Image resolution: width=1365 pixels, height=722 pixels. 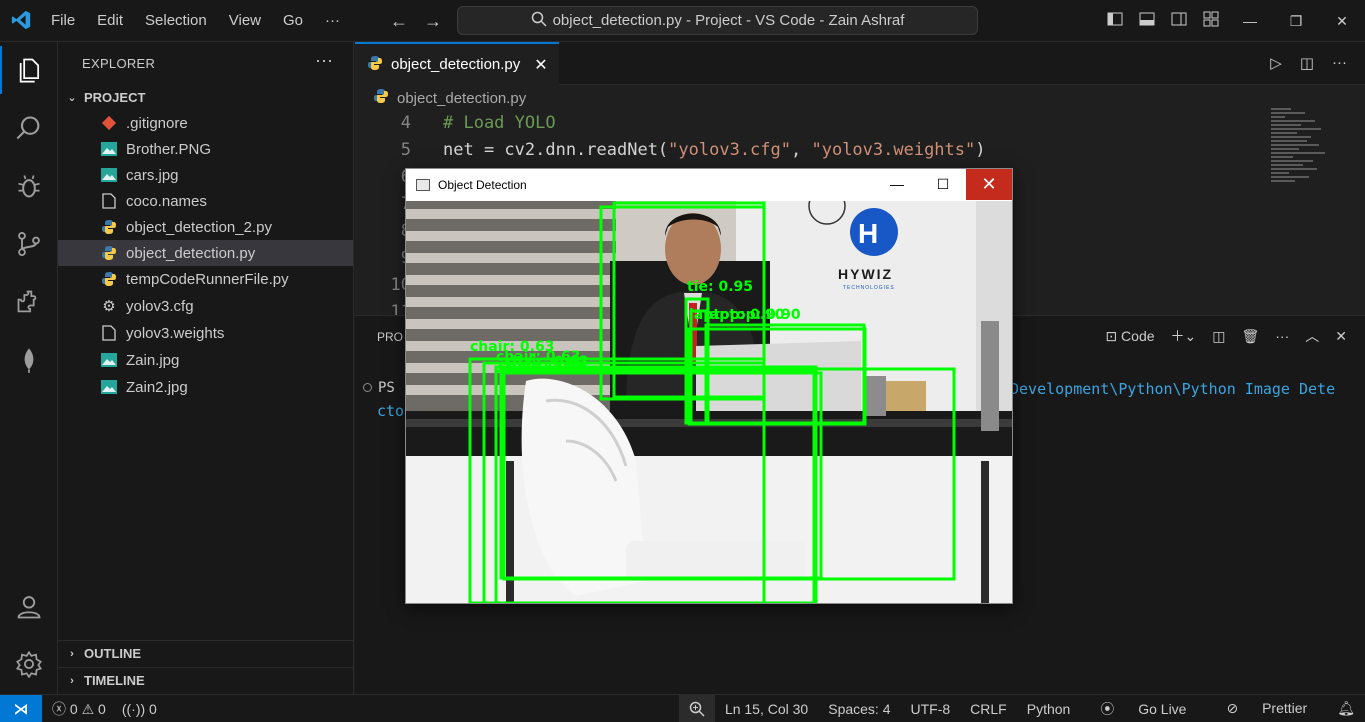 I want to click on line-ending: CRLF, so click(x=988, y=709).